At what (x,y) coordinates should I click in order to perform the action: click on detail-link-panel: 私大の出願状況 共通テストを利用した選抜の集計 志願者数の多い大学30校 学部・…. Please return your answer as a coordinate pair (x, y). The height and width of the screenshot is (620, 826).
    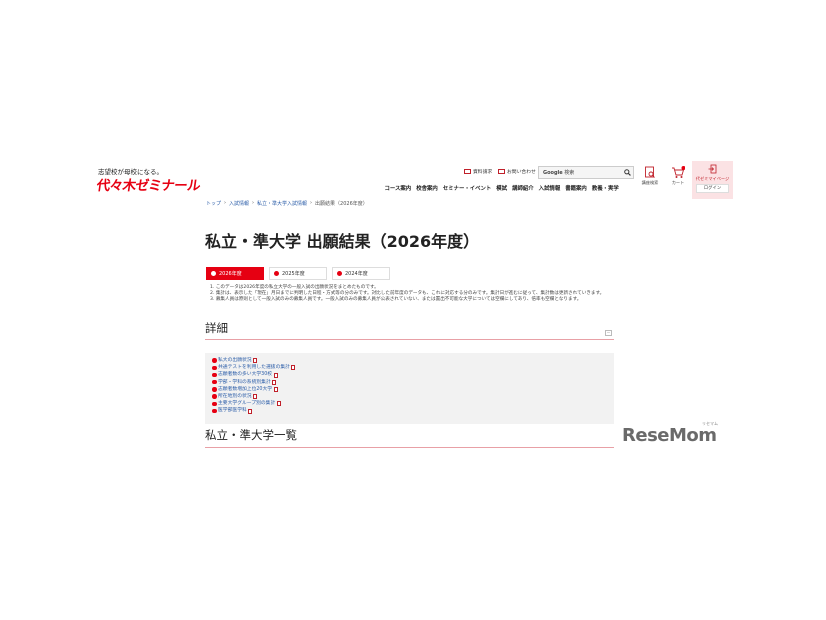
    Looking at the image, I should click on (409, 388).